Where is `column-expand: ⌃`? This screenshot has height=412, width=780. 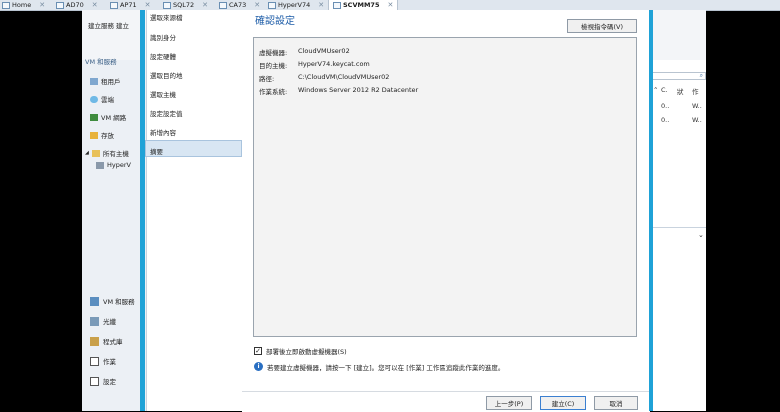
column-expand: ⌃ is located at coordinates (655, 90).